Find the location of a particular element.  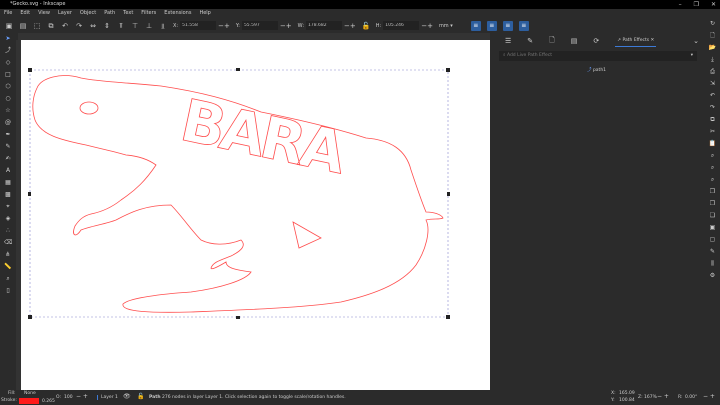

w-input is located at coordinates (324, 25).